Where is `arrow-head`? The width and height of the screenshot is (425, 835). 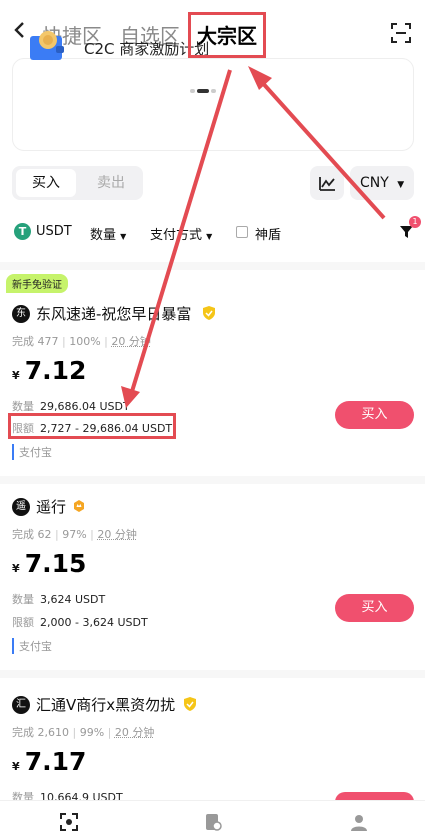 arrow-head is located at coordinates (130, 397).